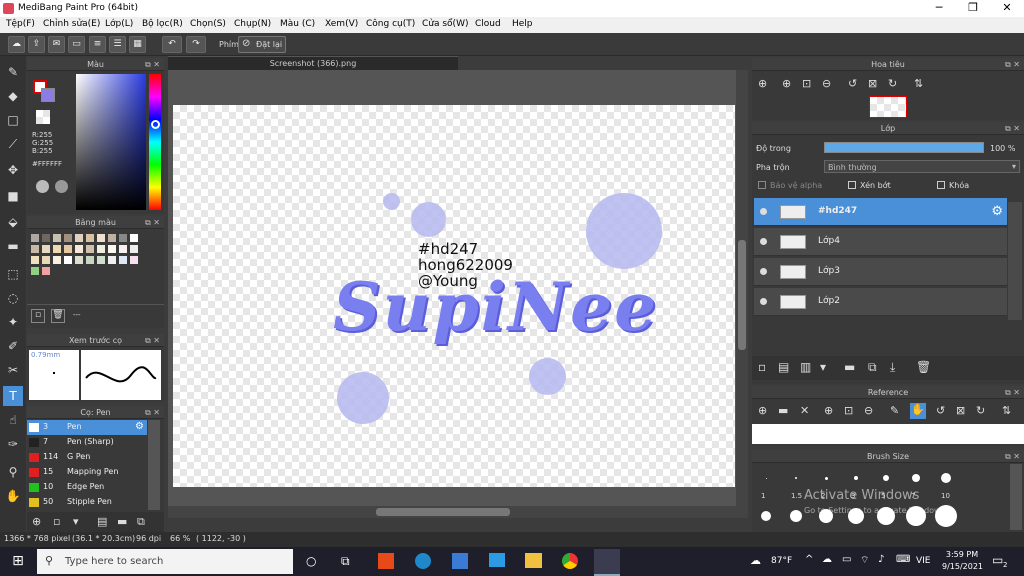  What do you see at coordinates (111, 142) in the screenshot?
I see `saturation-value-picker` at bounding box center [111, 142].